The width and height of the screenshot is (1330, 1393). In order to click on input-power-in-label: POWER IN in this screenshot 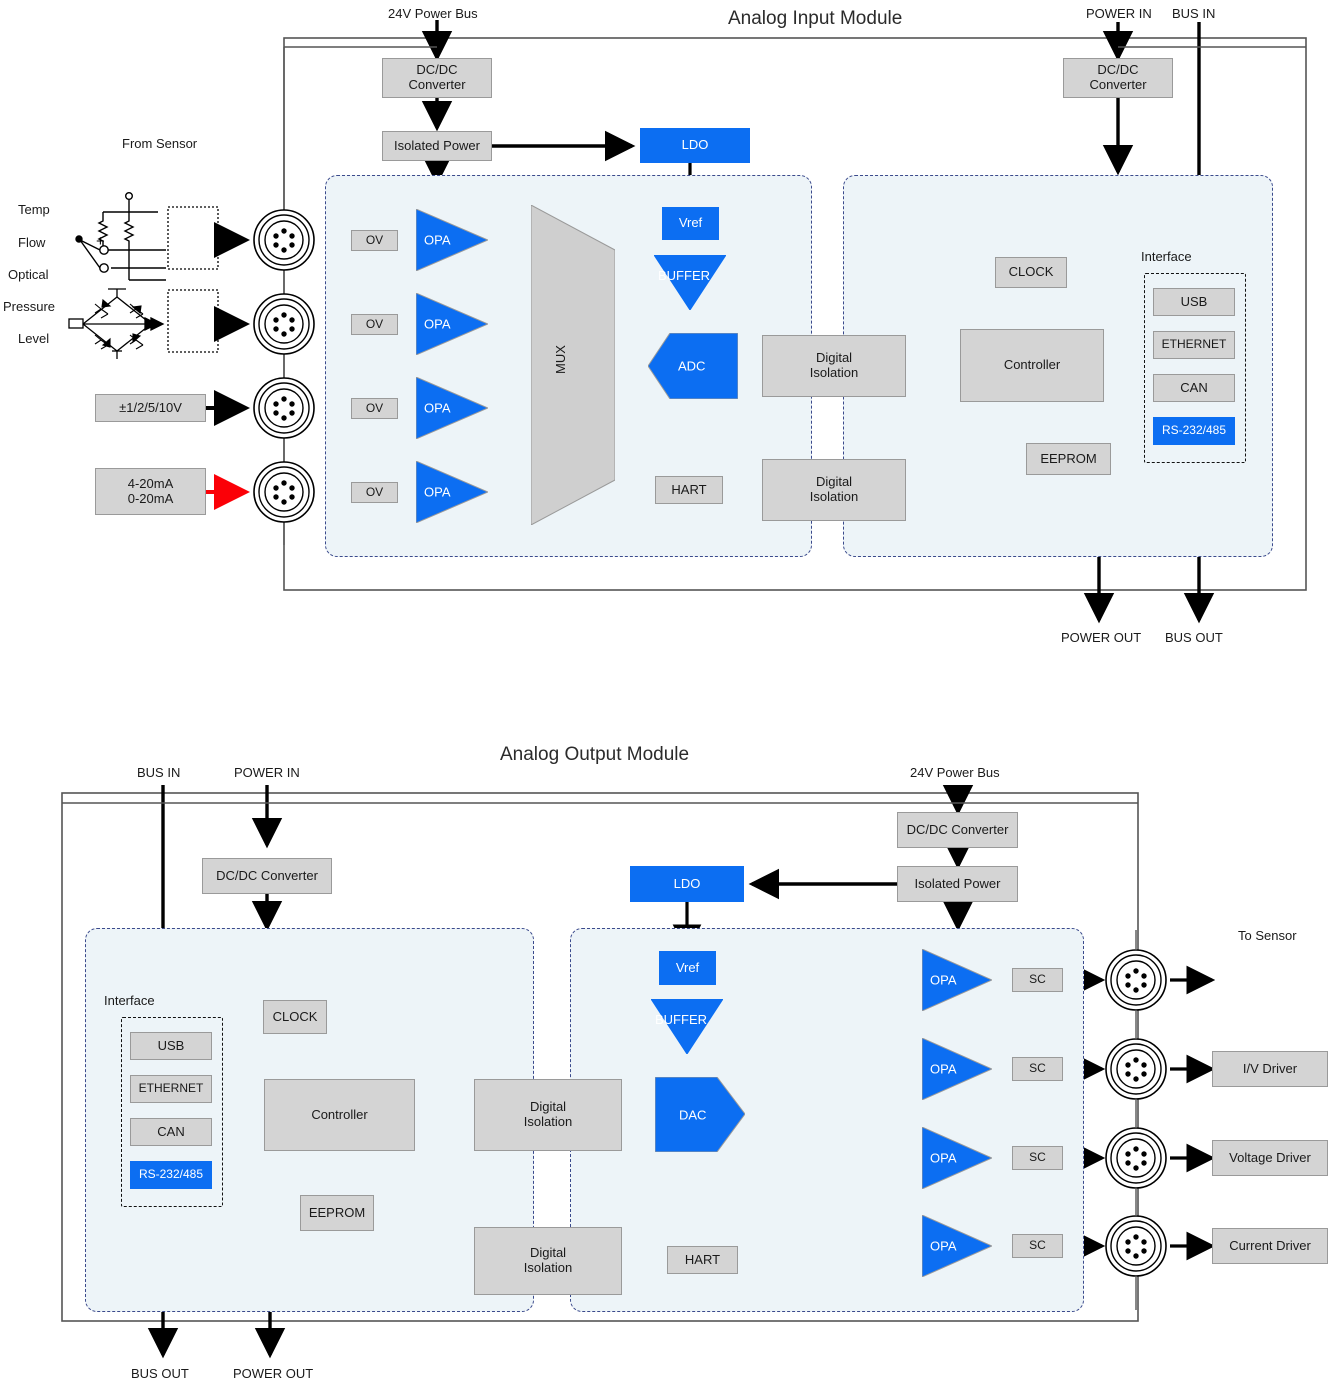, I will do `click(1119, 13)`.